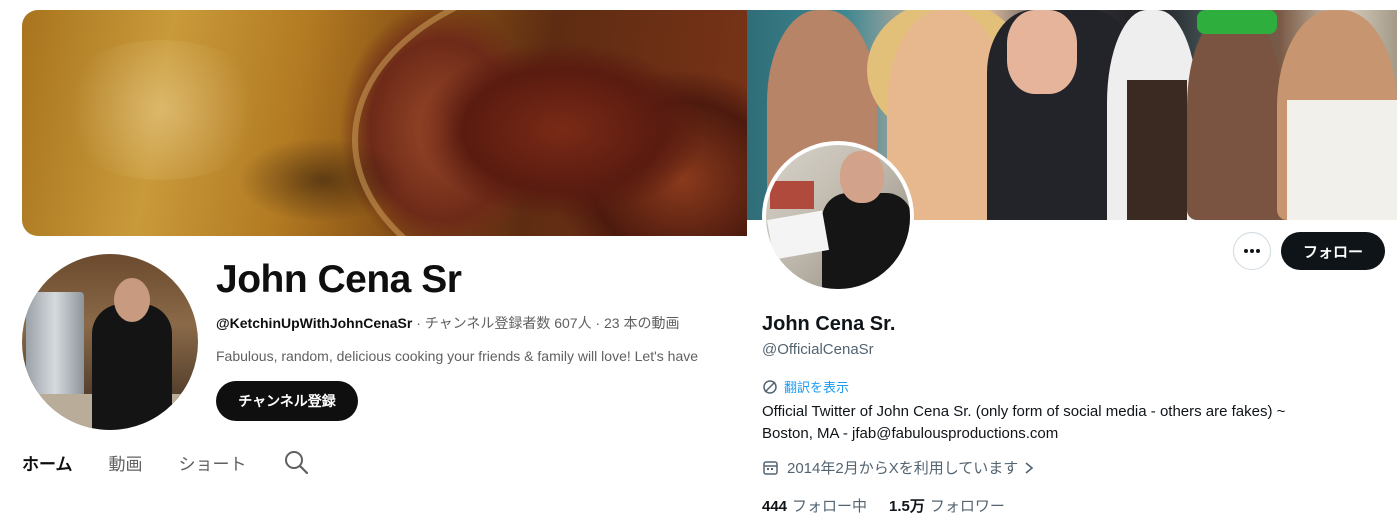 This screenshot has width=1397, height=518. Describe the element at coordinates (818, 349) in the screenshot. I see `profile-handle: @OfficialCenaSr` at that location.